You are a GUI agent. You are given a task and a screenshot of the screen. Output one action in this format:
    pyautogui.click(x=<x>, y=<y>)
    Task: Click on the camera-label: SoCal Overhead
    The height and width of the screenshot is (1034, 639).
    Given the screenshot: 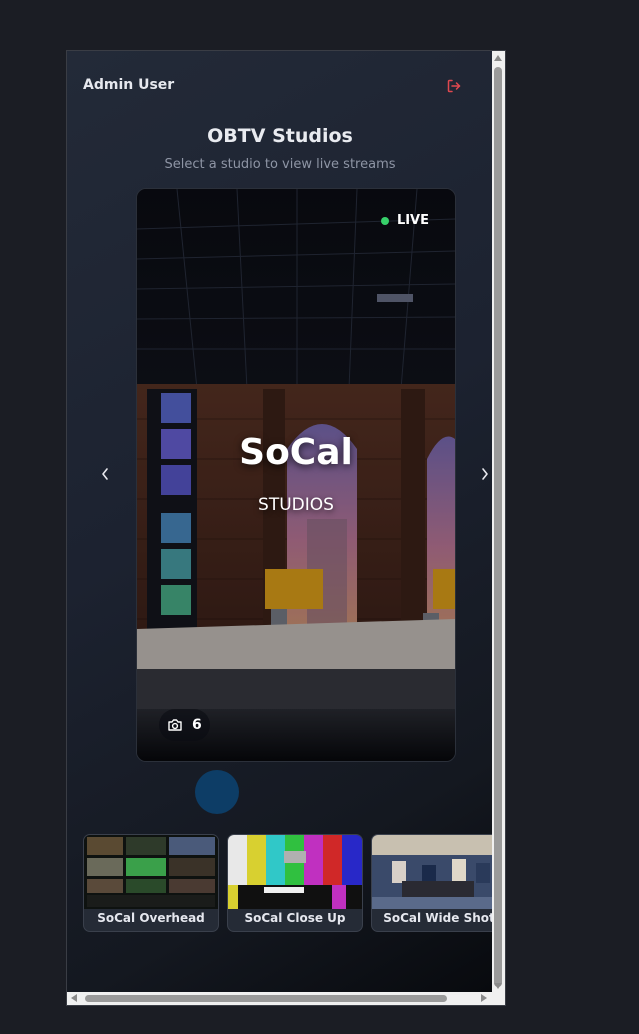 What is the action you would take?
    pyautogui.click(x=151, y=918)
    